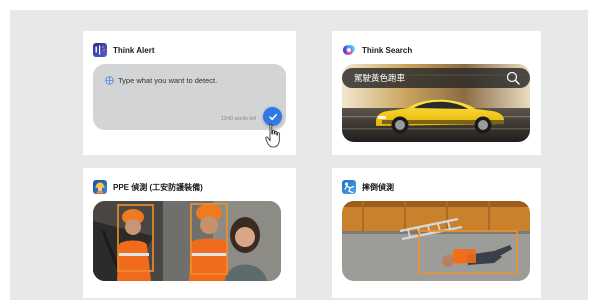 The height and width of the screenshot is (305, 597). I want to click on fallen-worker-ladder-photo, so click(436, 241).